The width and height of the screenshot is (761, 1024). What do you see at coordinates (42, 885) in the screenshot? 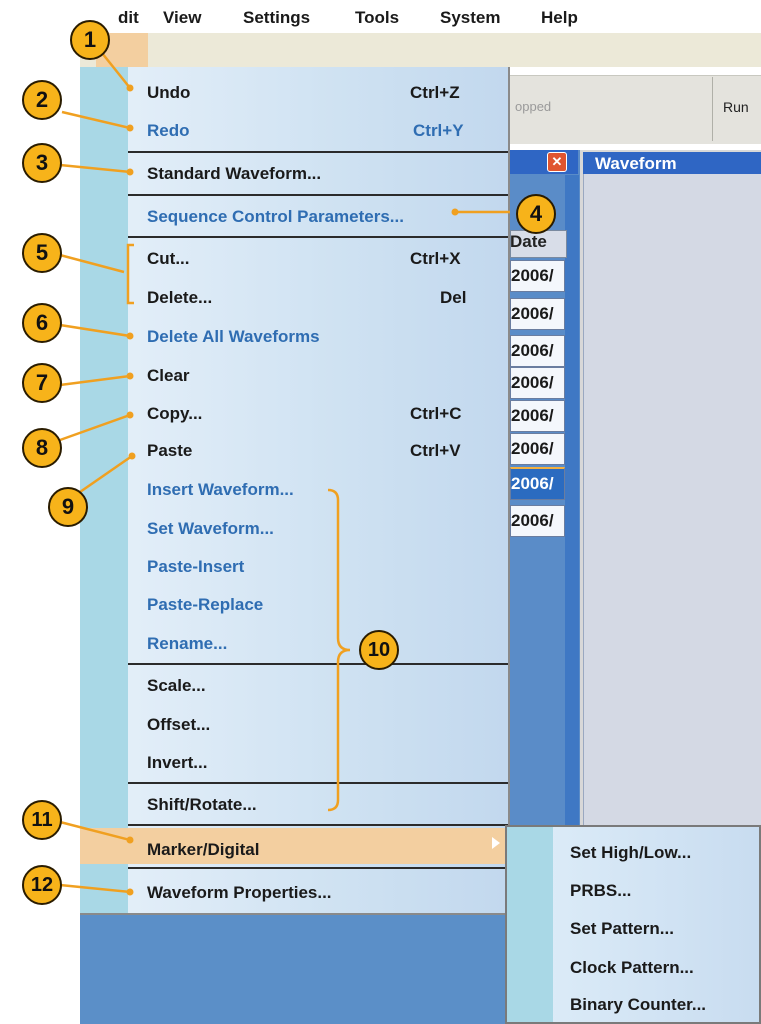
I see `callout-badge-12: 12` at bounding box center [42, 885].